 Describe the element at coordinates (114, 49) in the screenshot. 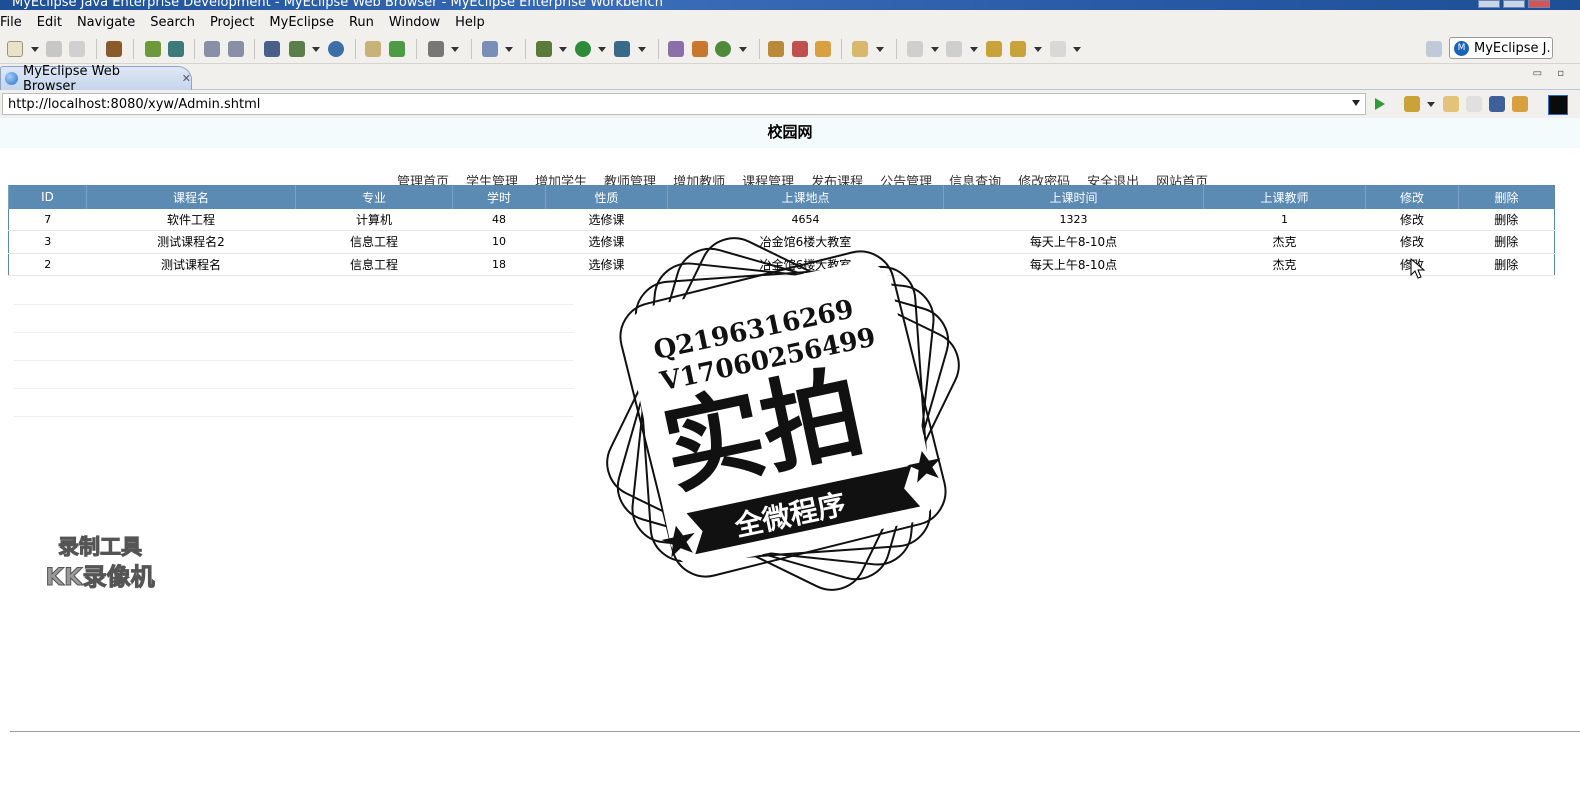

I see `package-icon` at that location.